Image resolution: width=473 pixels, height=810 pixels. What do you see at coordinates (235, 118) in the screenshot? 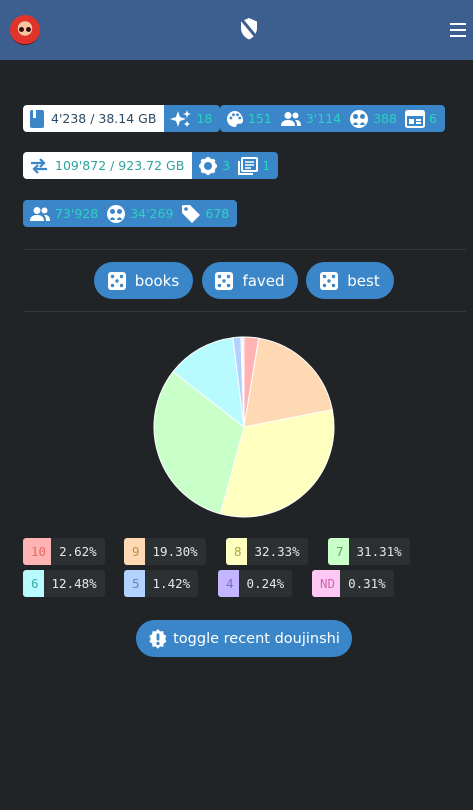
I see `palette-icon` at bounding box center [235, 118].